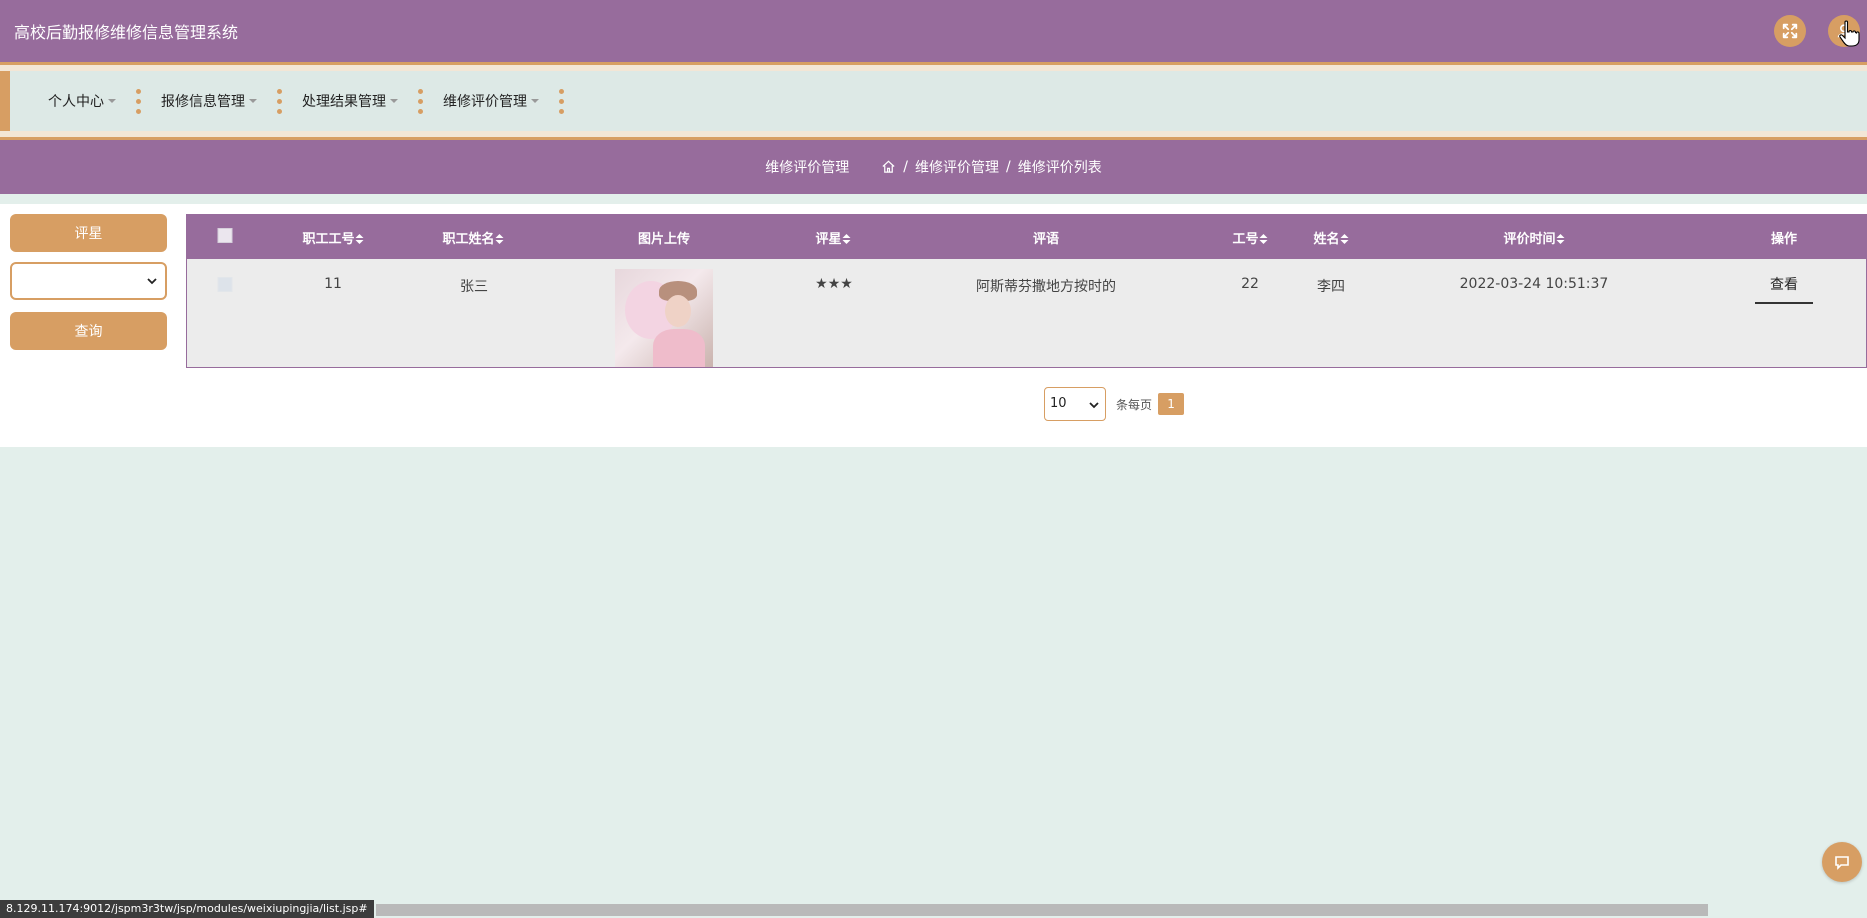 The image size is (1867, 918). What do you see at coordinates (88, 331) in the screenshot?
I see `query-button: 查询` at bounding box center [88, 331].